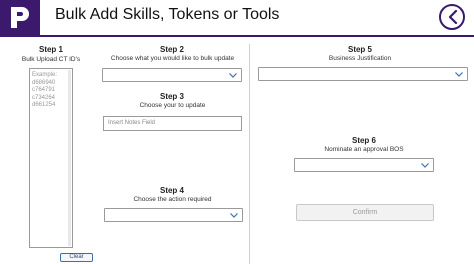 This screenshot has height=264, width=474. Describe the element at coordinates (172, 123) in the screenshot. I see `notes-field-input: Insert Notes Field` at that location.